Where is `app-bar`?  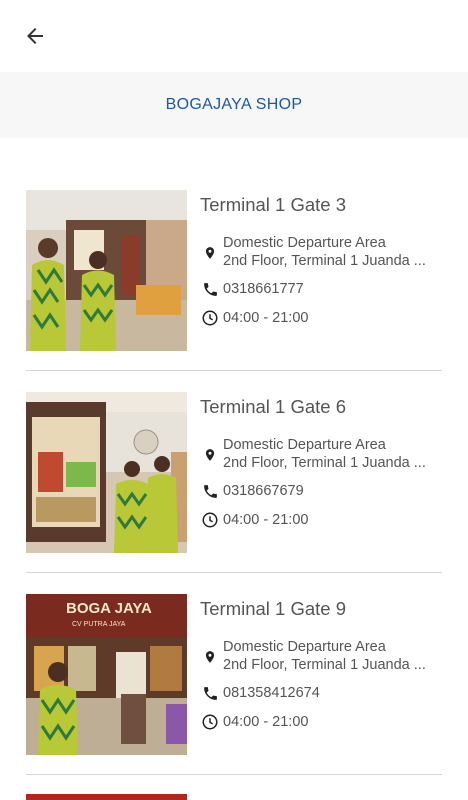
app-bar is located at coordinates (234, 36).